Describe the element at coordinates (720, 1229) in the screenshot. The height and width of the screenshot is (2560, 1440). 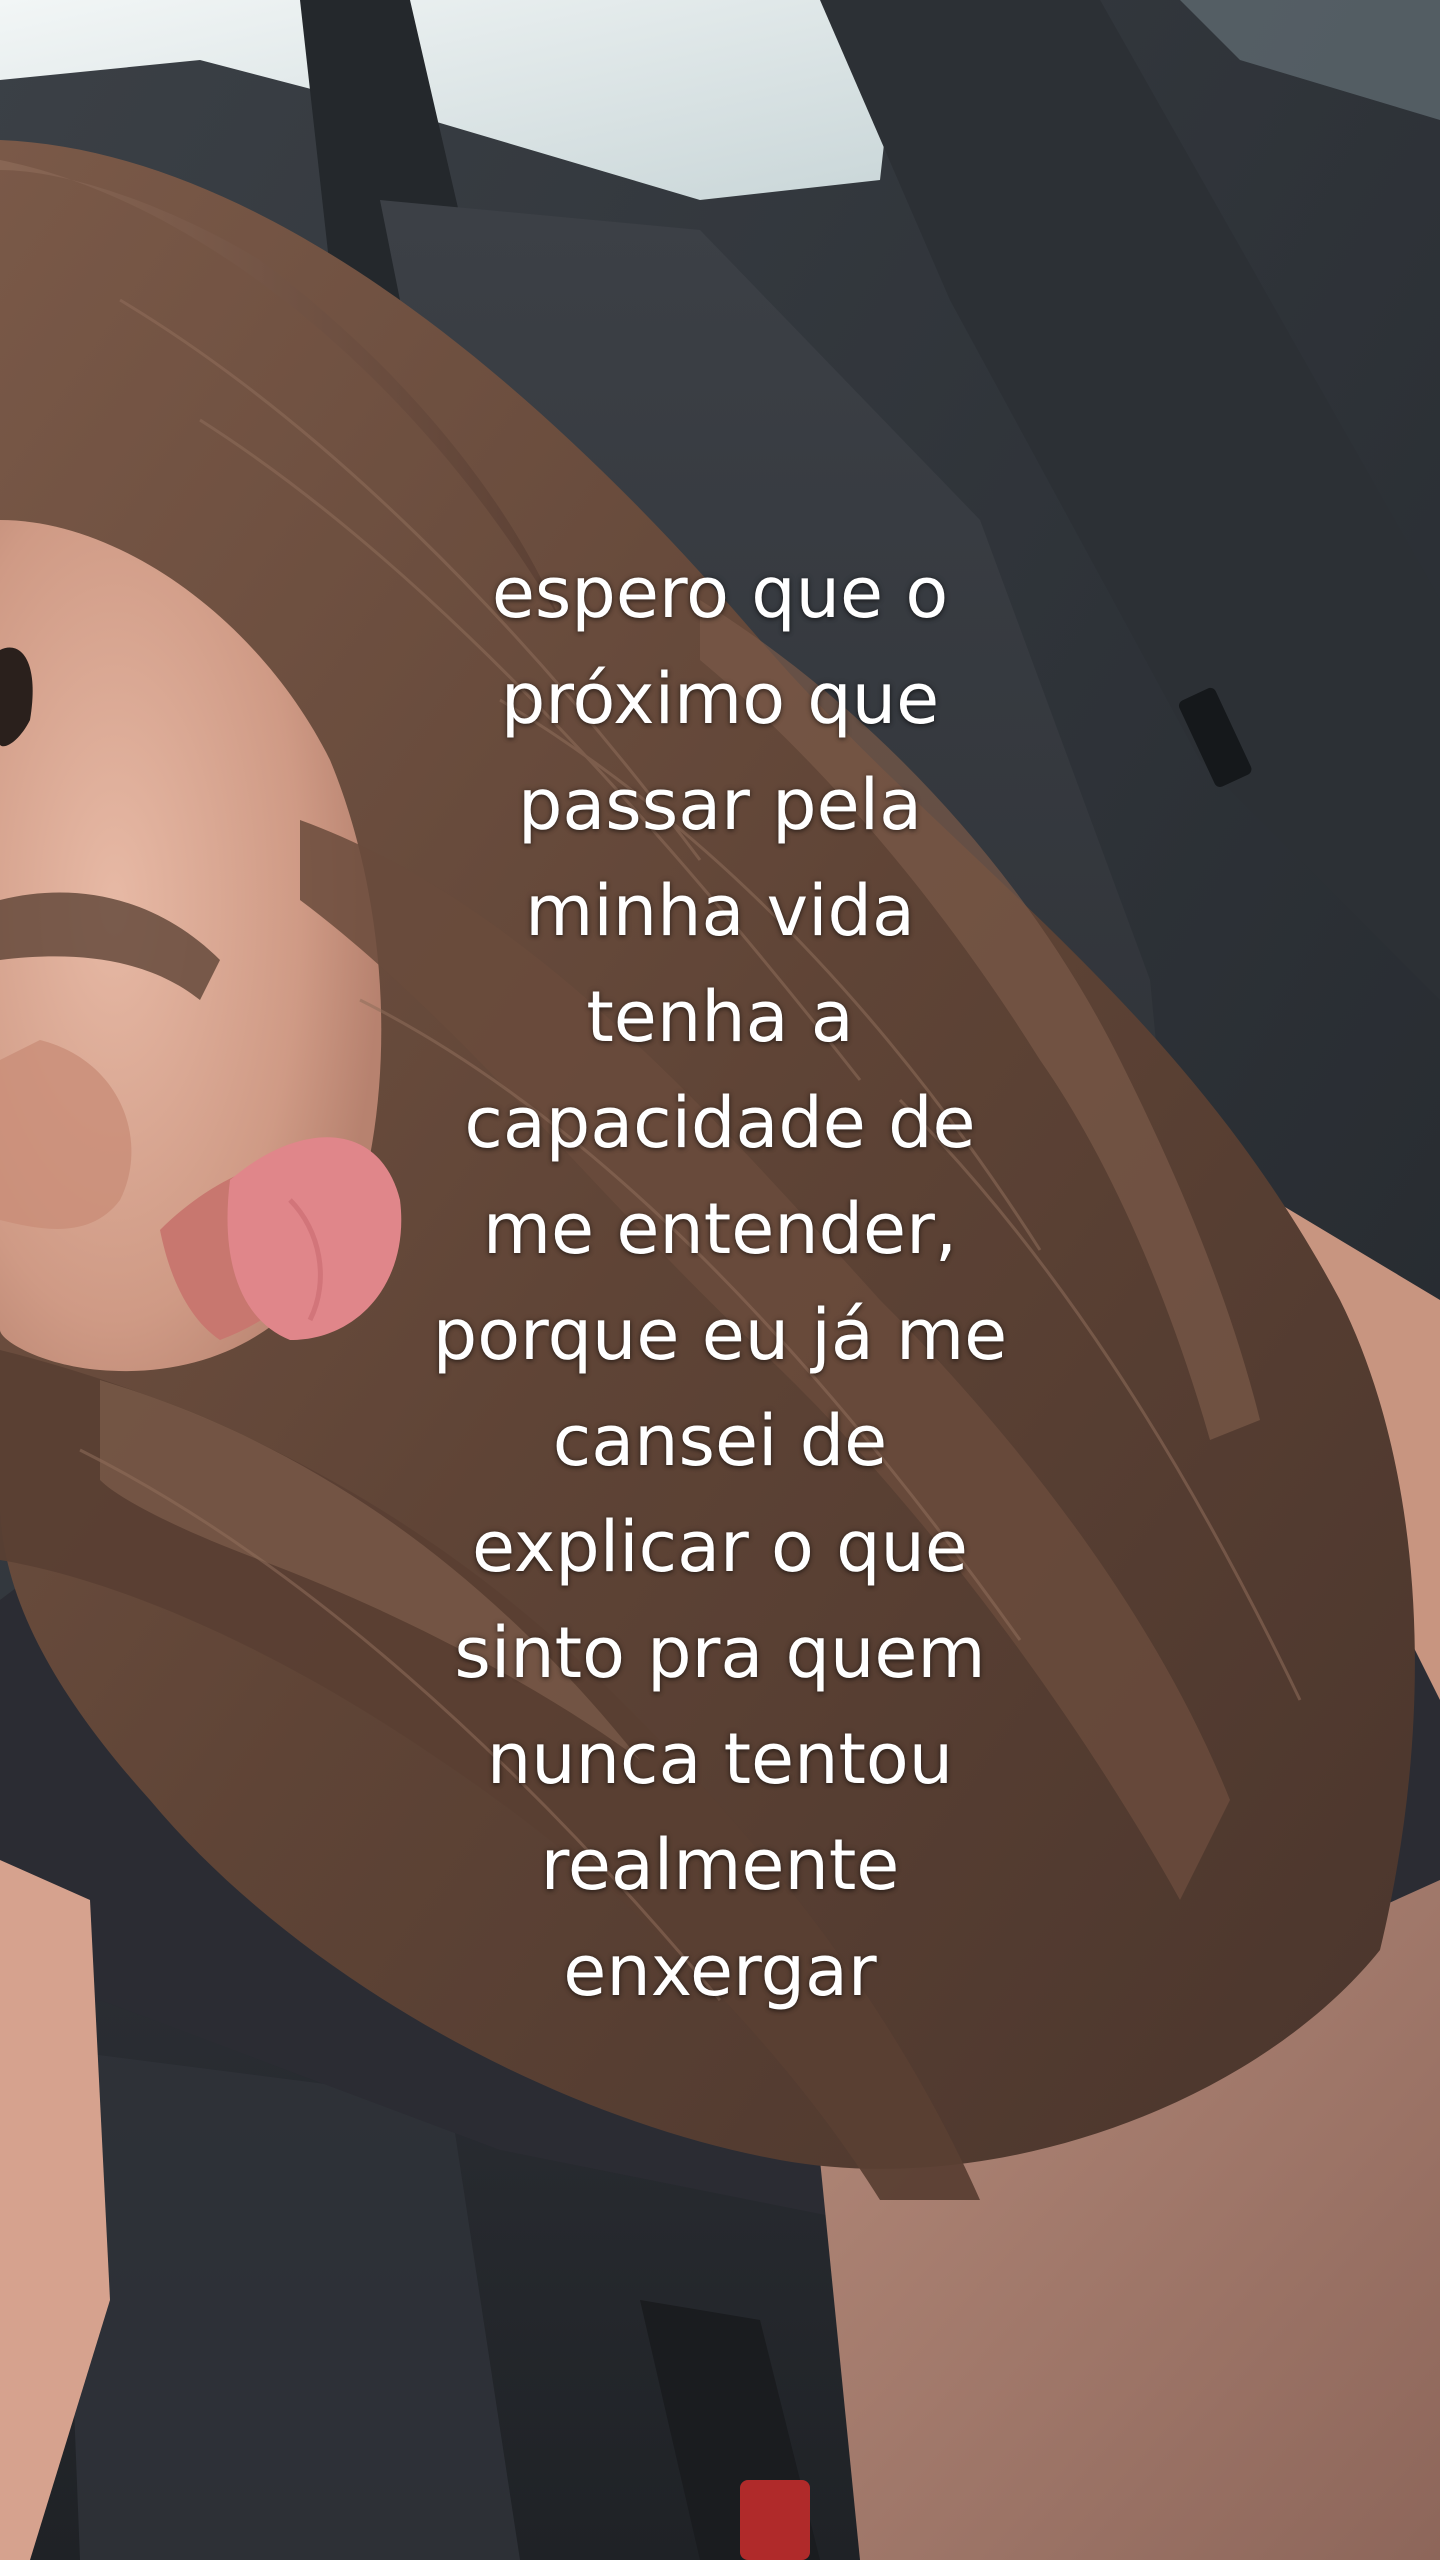
I see `caption-line: me entender,` at that location.